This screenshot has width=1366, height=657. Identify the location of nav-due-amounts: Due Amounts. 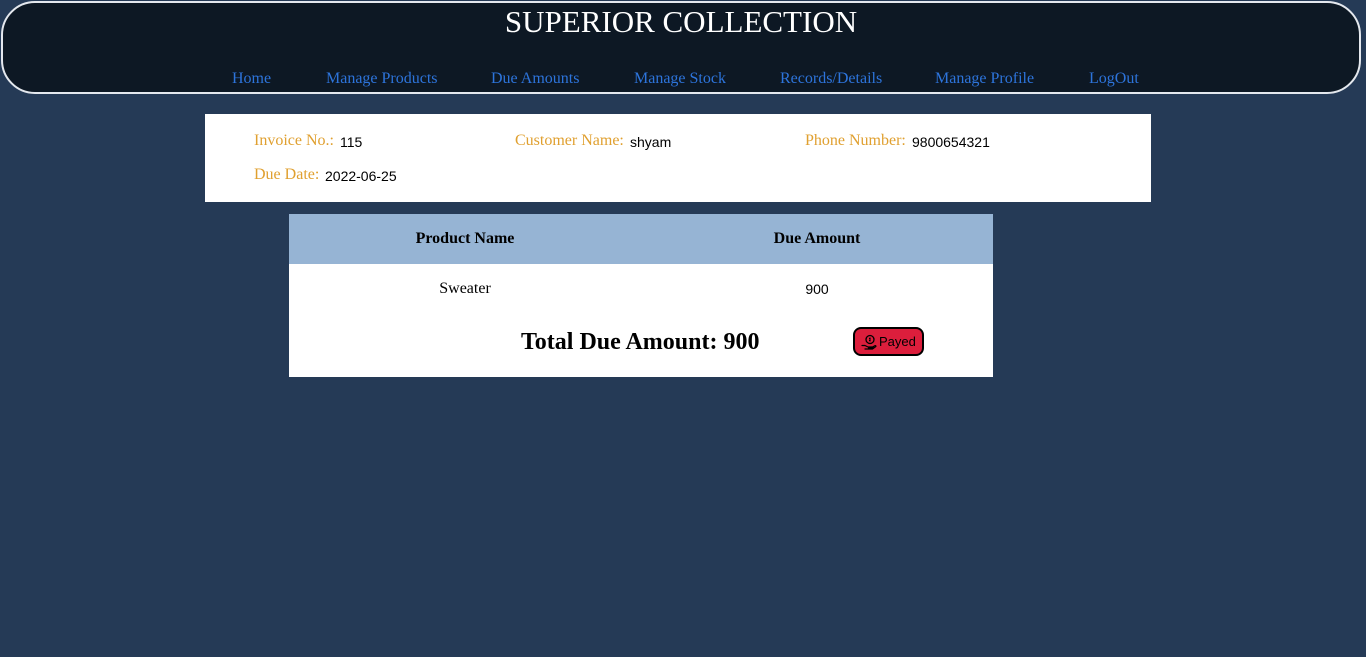
(535, 79).